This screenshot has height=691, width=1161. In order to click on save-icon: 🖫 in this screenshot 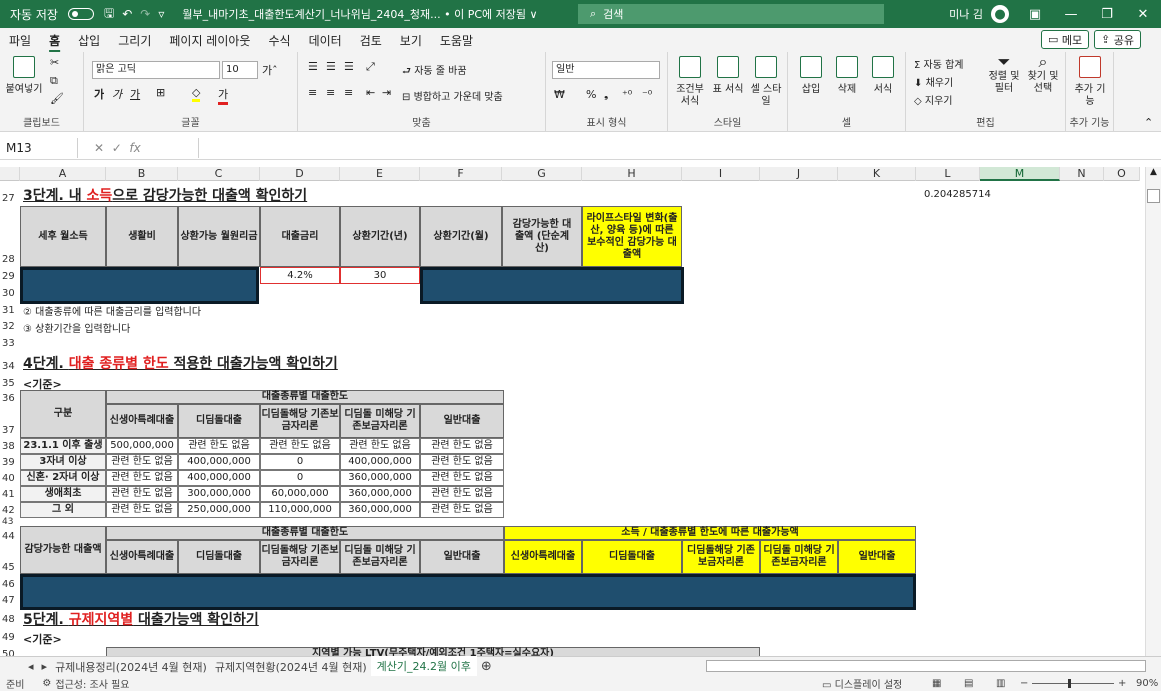, I will do `click(109, 14)`.